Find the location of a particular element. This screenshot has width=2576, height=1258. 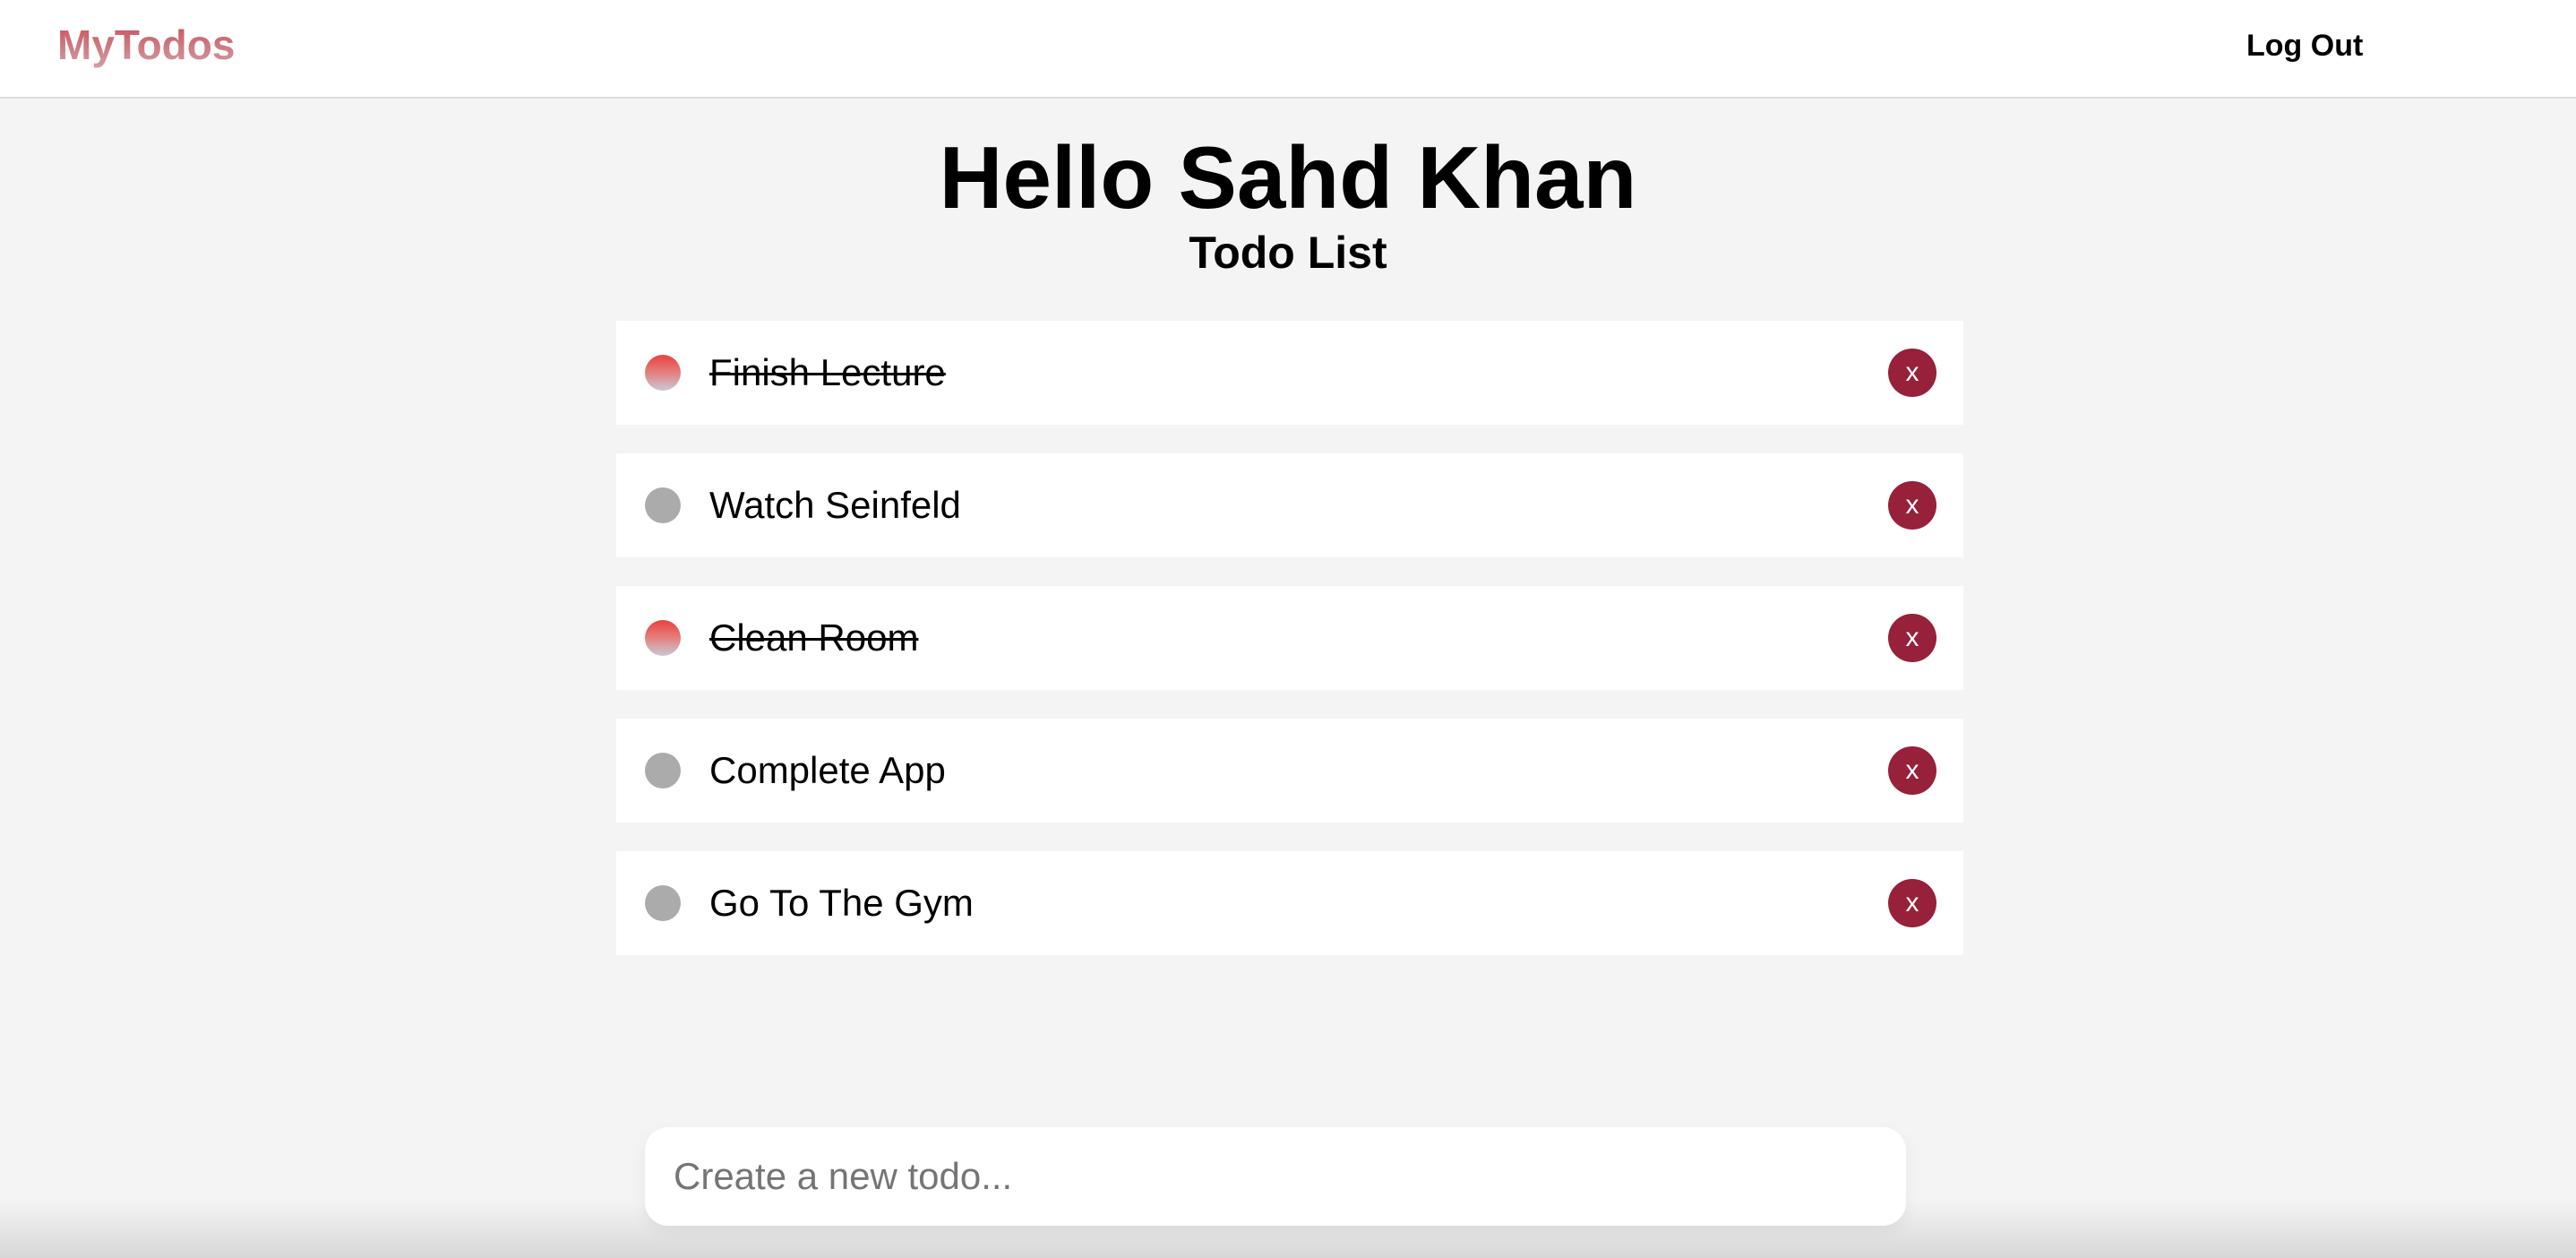

page-title: Hello Sahd Khan is located at coordinates (1288, 177).